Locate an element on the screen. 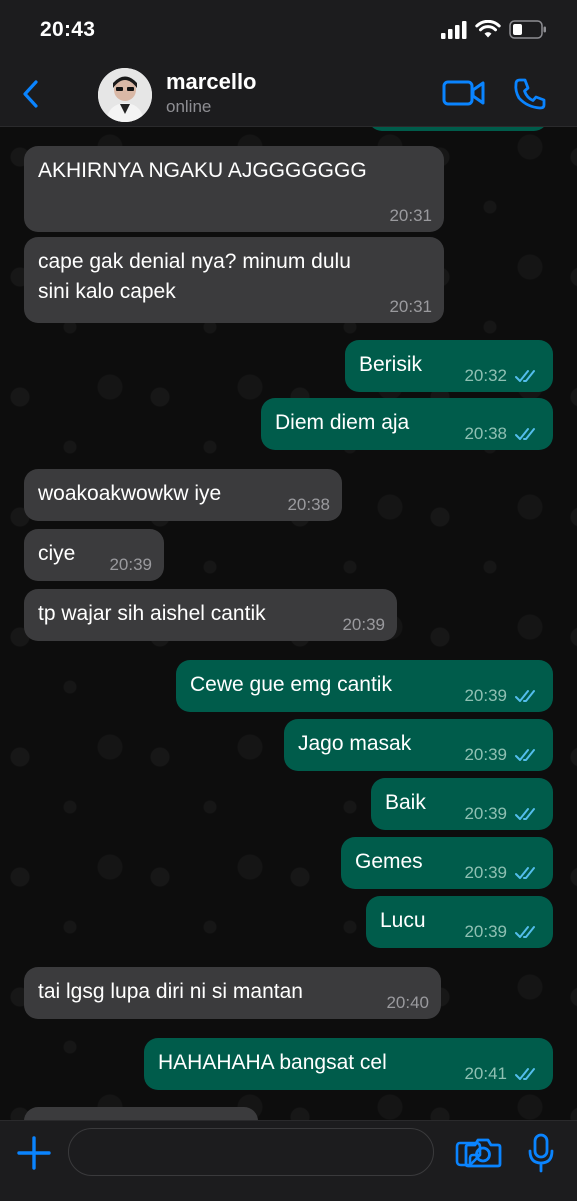 Image resolution: width=577 pixels, height=1201 pixels. message-text: ciye is located at coordinates (57, 553).